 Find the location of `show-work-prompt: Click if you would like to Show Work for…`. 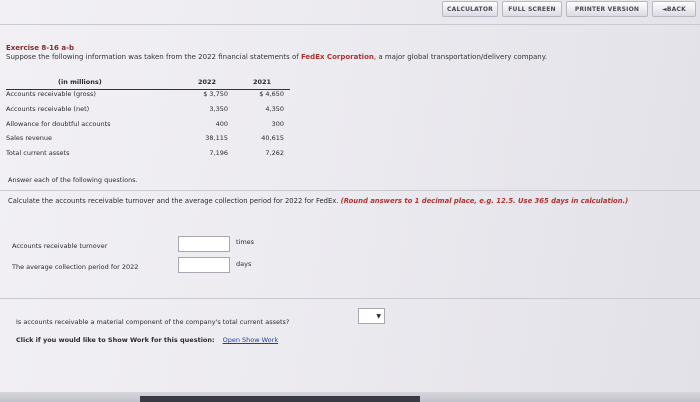

show-work-prompt: Click if you would like to Show Work for… is located at coordinates (147, 340).